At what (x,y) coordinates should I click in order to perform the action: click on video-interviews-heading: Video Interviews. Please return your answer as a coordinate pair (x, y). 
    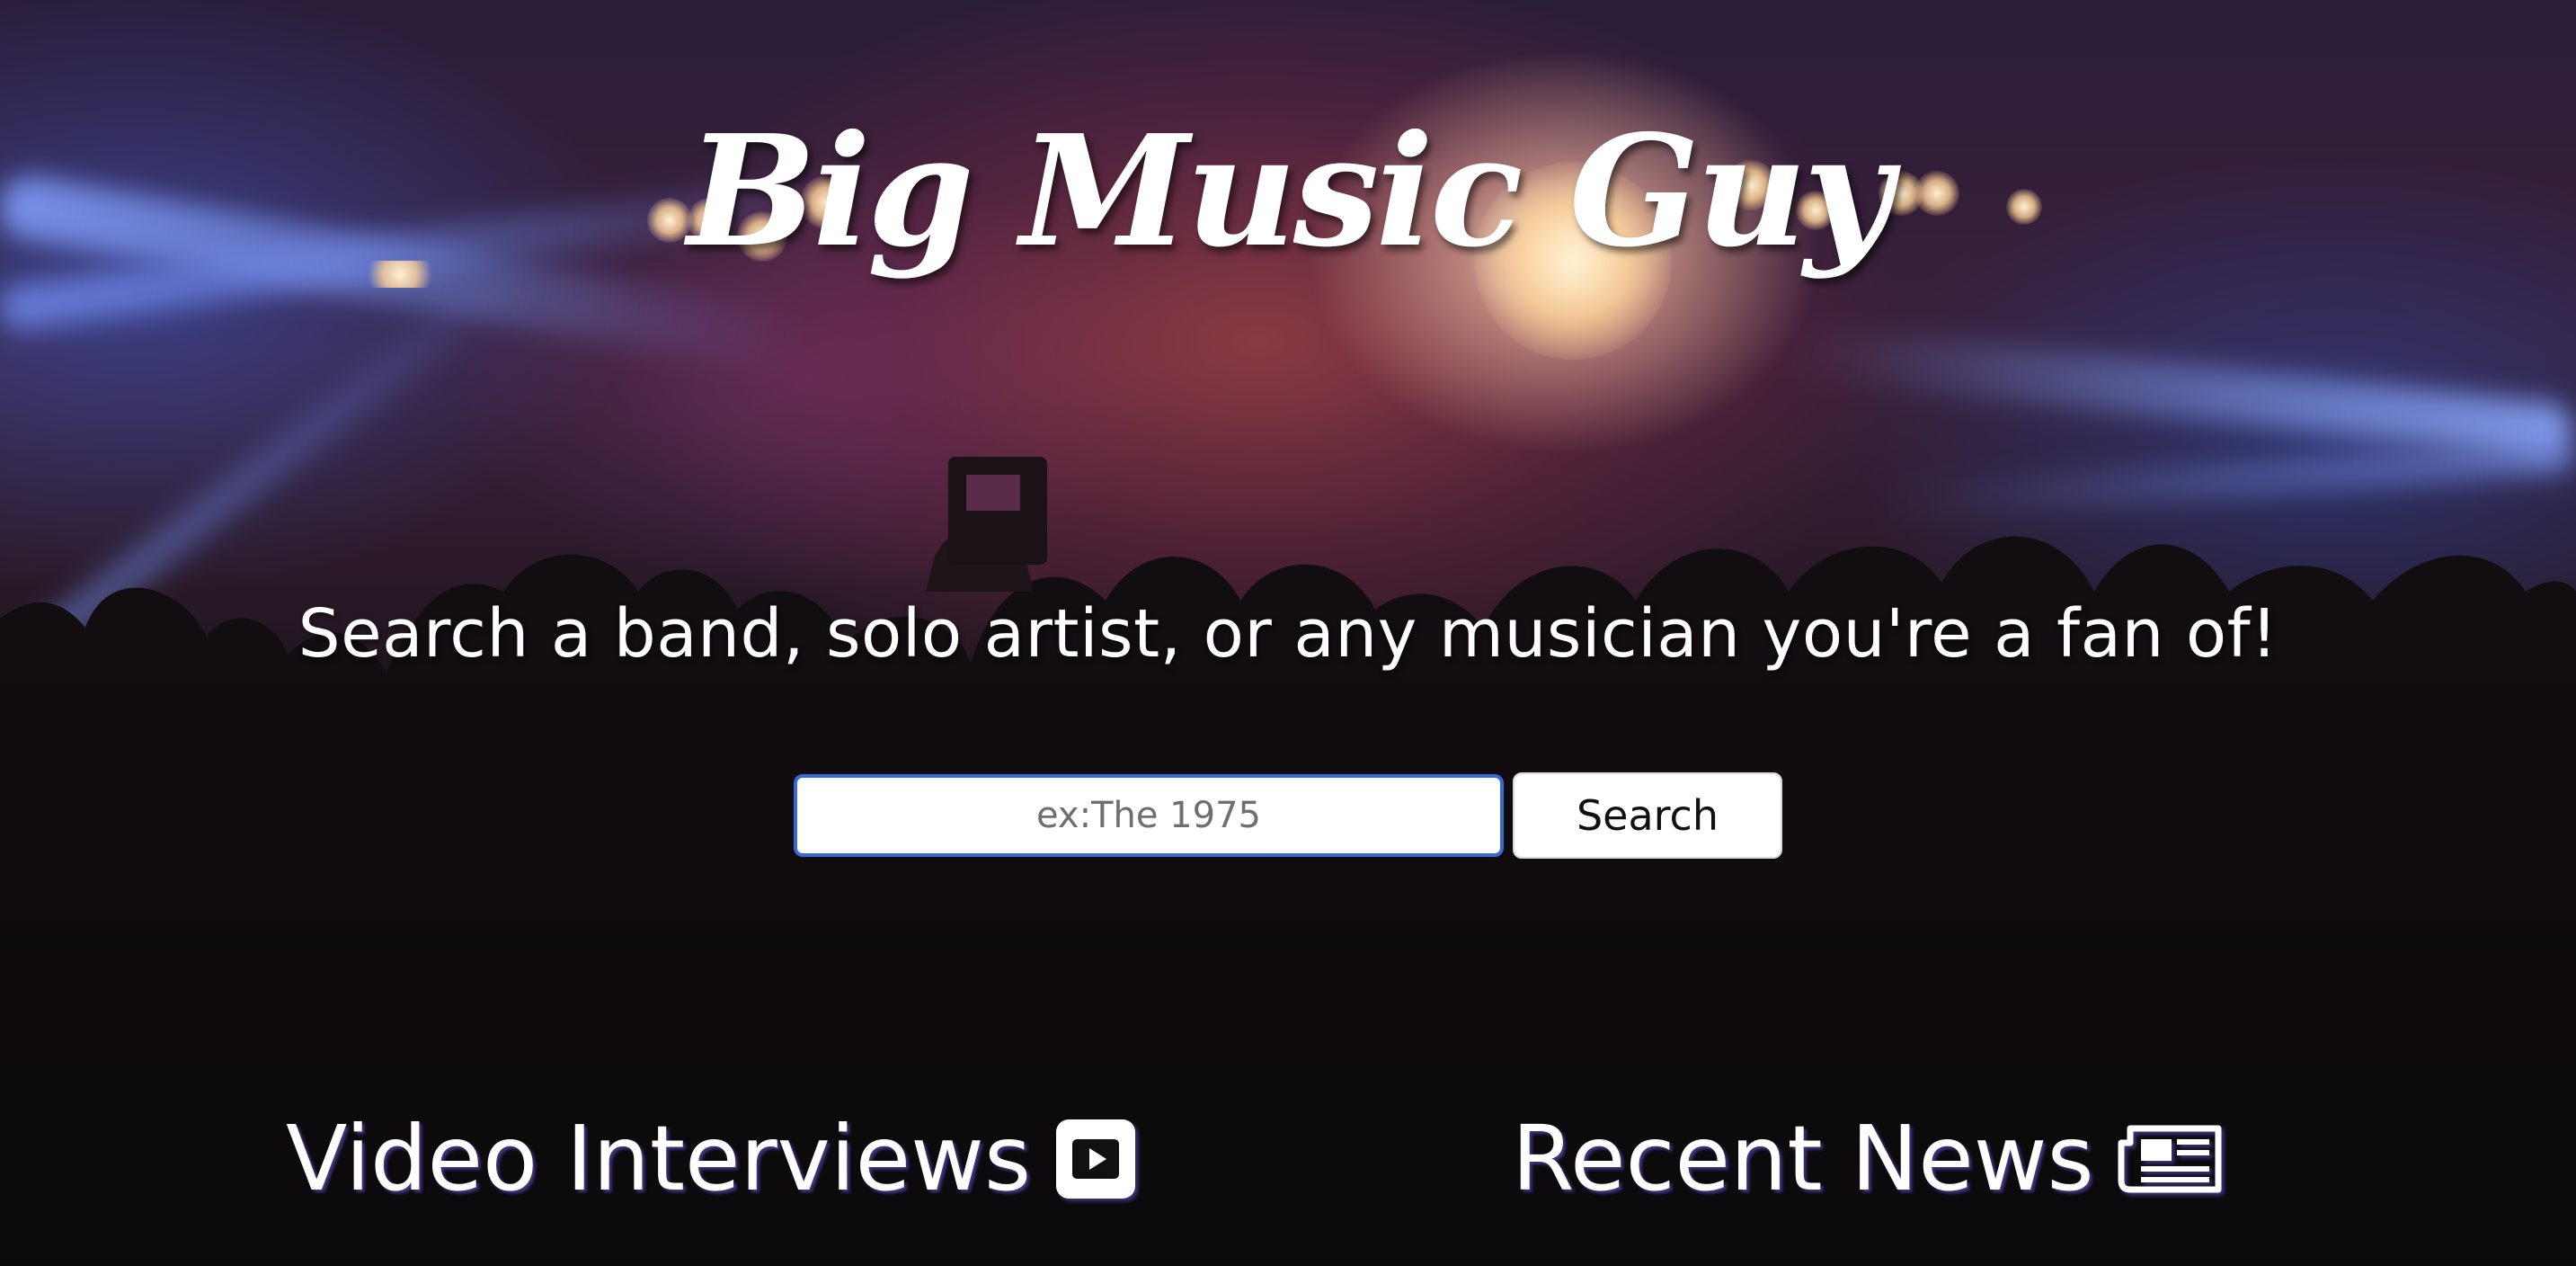
    Looking at the image, I should click on (711, 1158).